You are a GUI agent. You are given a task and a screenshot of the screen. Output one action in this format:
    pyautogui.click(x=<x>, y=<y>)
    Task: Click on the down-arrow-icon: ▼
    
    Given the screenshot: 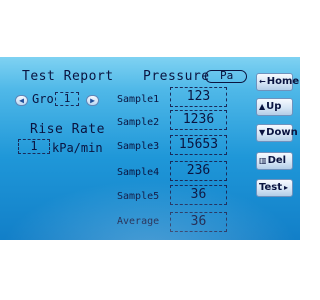 What is the action you would take?
    pyautogui.click(x=262, y=132)
    